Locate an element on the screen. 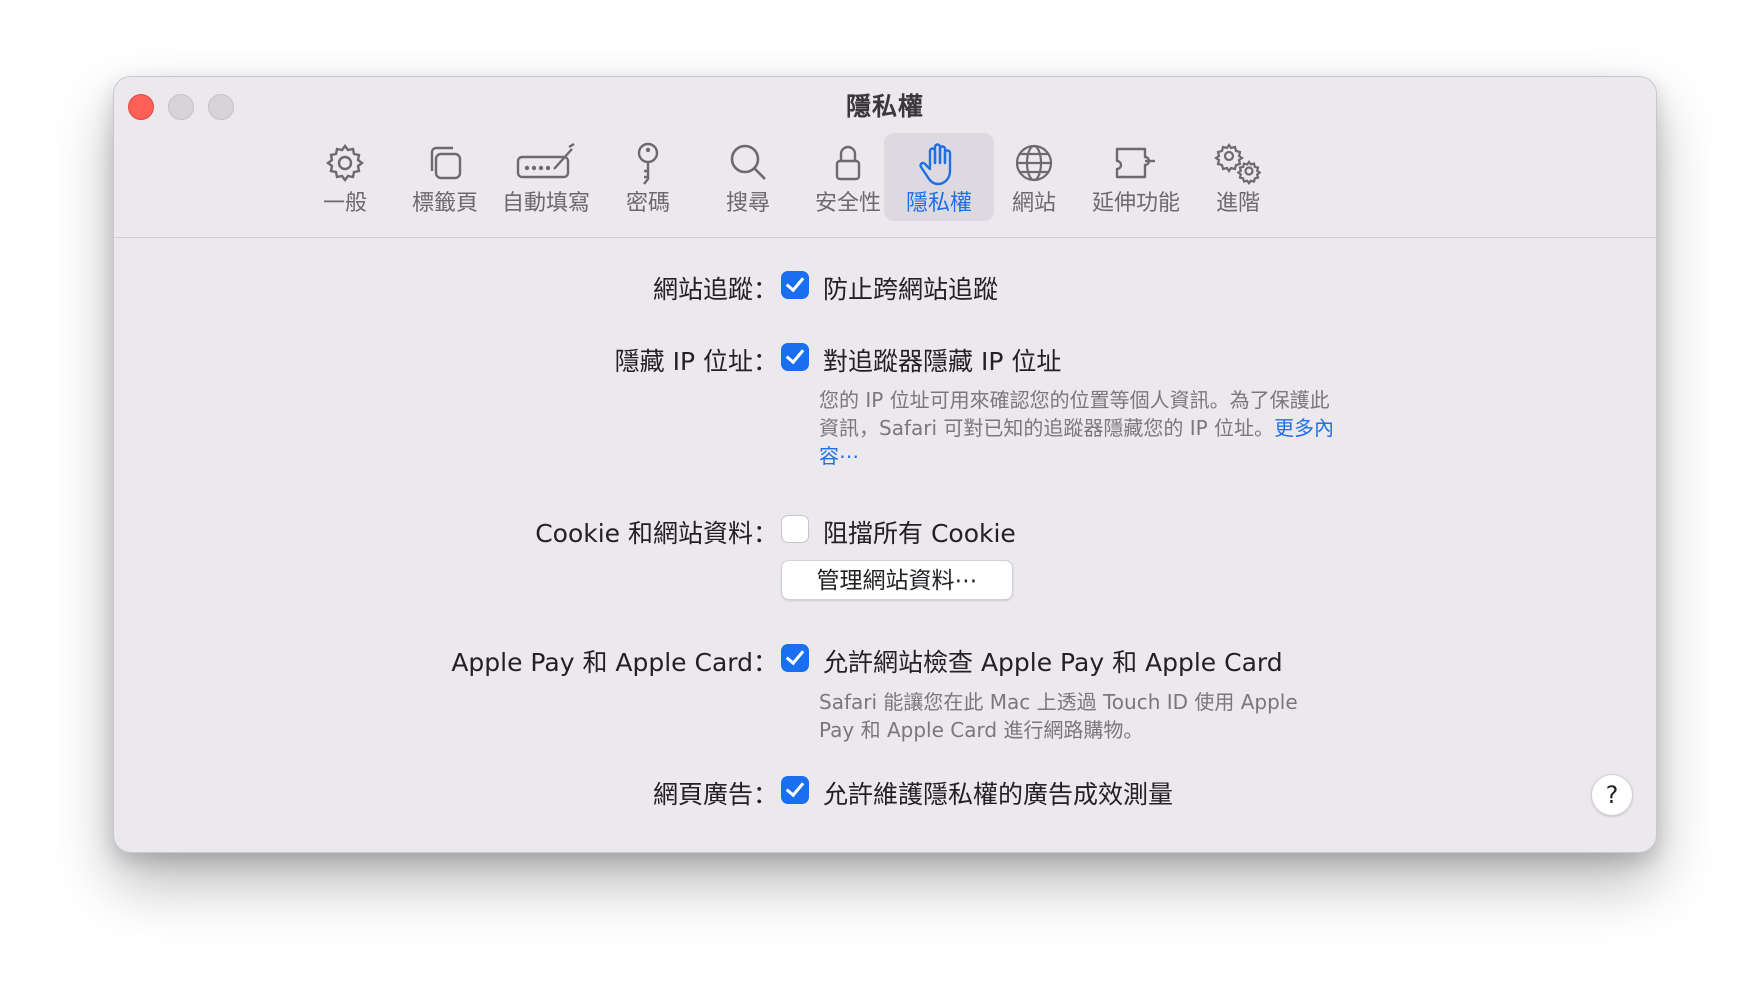 This screenshot has width=1760, height=998. tab-label: 延伸功能 is located at coordinates (1135, 203).